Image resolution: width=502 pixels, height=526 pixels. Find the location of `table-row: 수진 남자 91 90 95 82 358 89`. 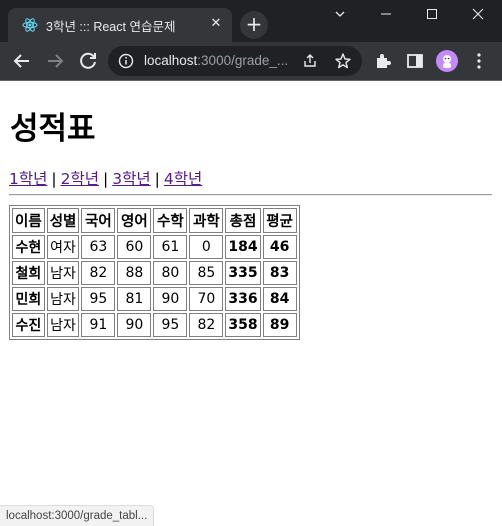

table-row: 수진 남자 91 90 95 82 358 89 is located at coordinates (154, 325).